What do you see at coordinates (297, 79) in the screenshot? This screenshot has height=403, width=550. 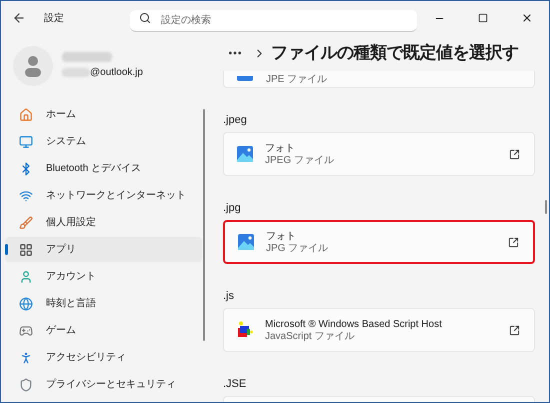 I see `file-type-label: JPE ファイル` at bounding box center [297, 79].